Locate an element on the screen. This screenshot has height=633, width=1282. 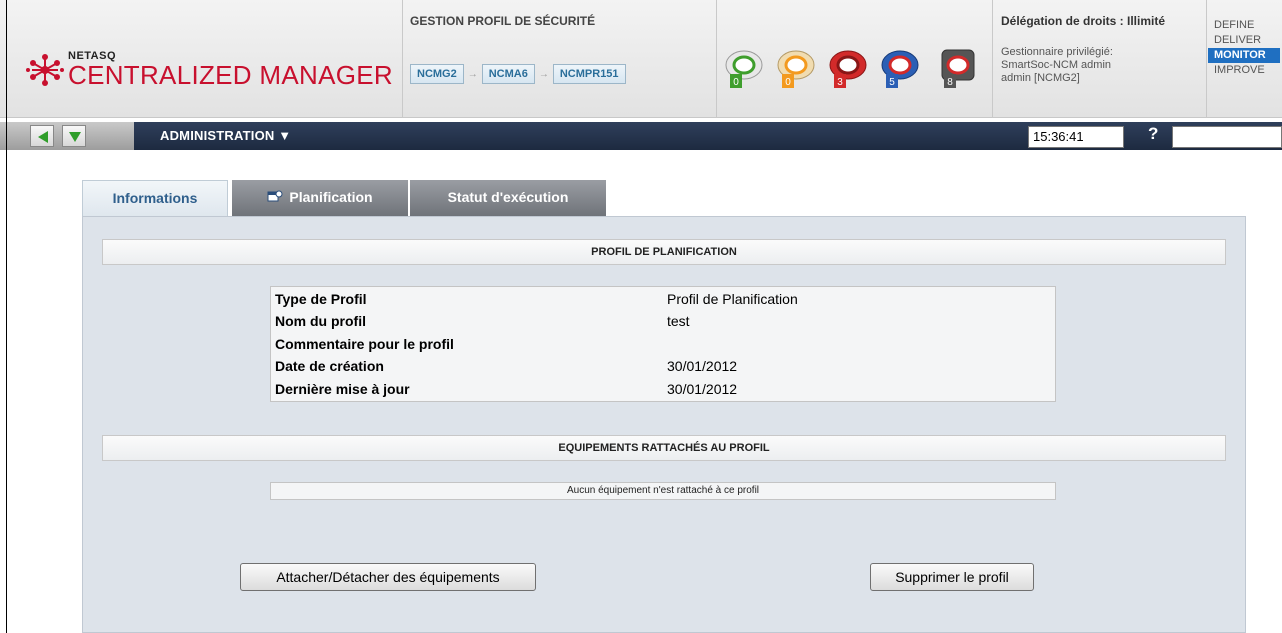
breadcrumb: NCMG2 → NCMA6 → NCMPR151 is located at coordinates (518, 74).